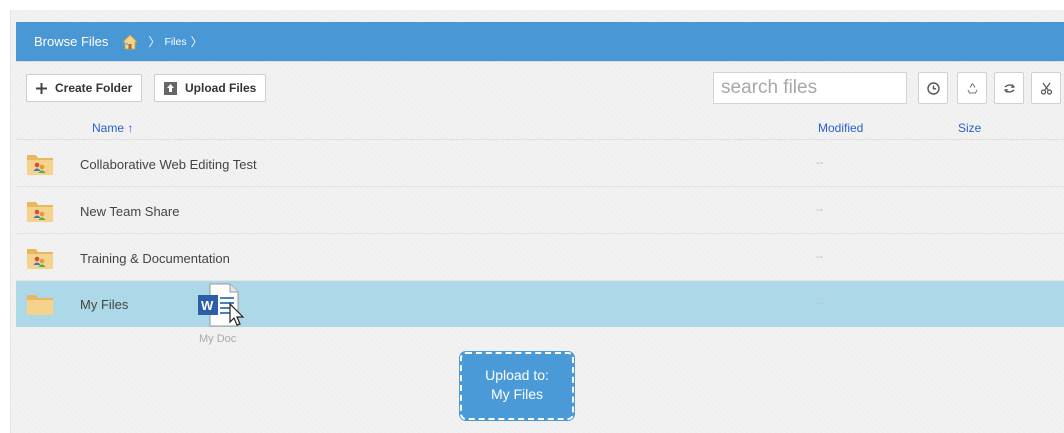 The image size is (1064, 433). What do you see at coordinates (41, 88) in the screenshot?
I see `plus-icon` at bounding box center [41, 88].